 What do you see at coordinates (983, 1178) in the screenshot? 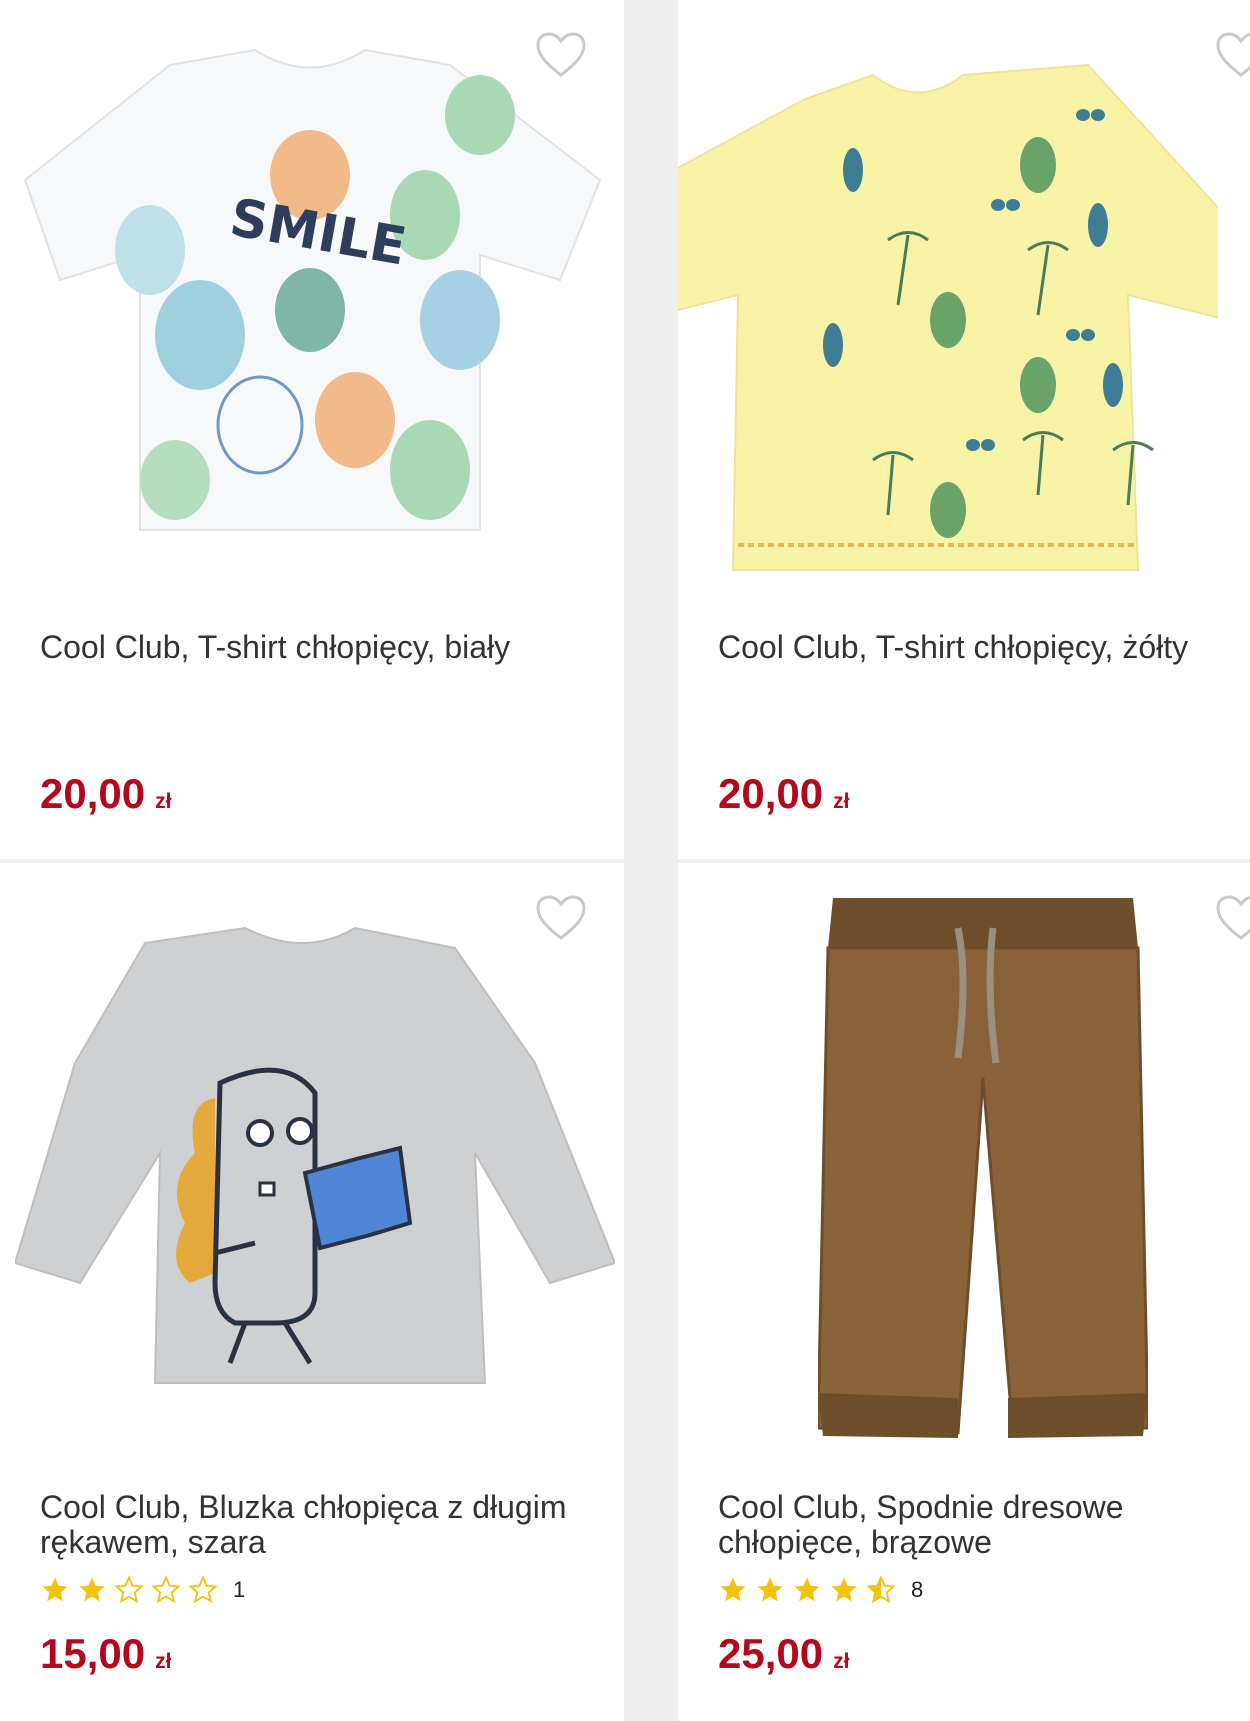
I see `brown-sweatpants-image` at bounding box center [983, 1178].